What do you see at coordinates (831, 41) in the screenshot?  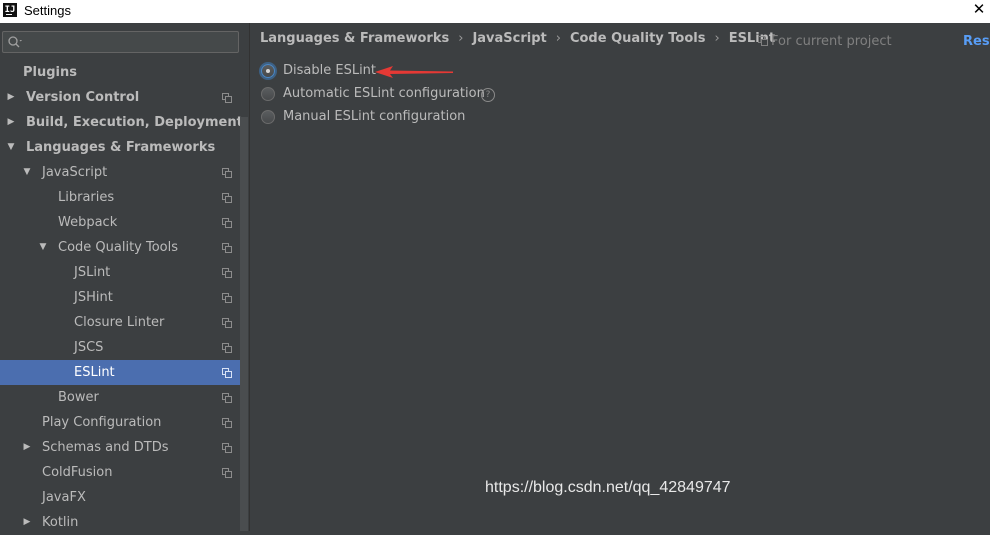 I see `project-scope-text: For current project` at bounding box center [831, 41].